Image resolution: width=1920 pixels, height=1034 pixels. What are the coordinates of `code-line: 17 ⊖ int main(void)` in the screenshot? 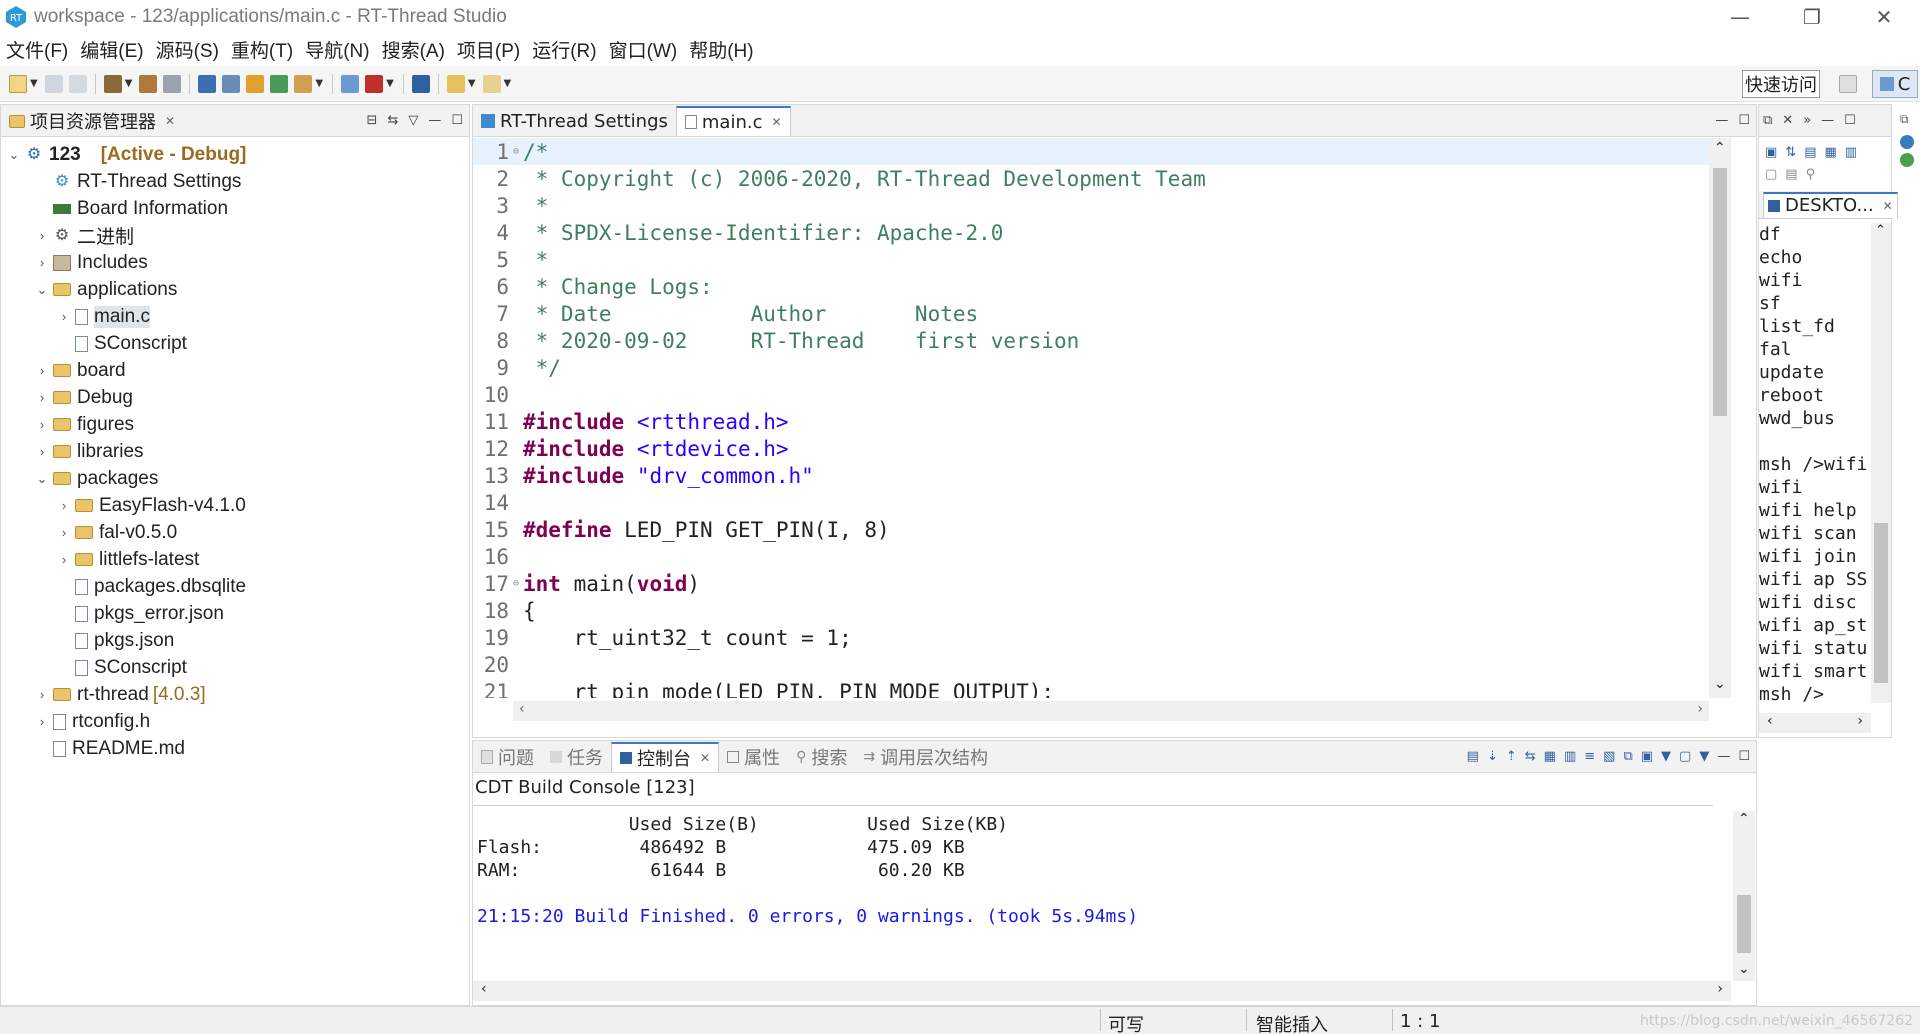 It's located at (1093, 583).